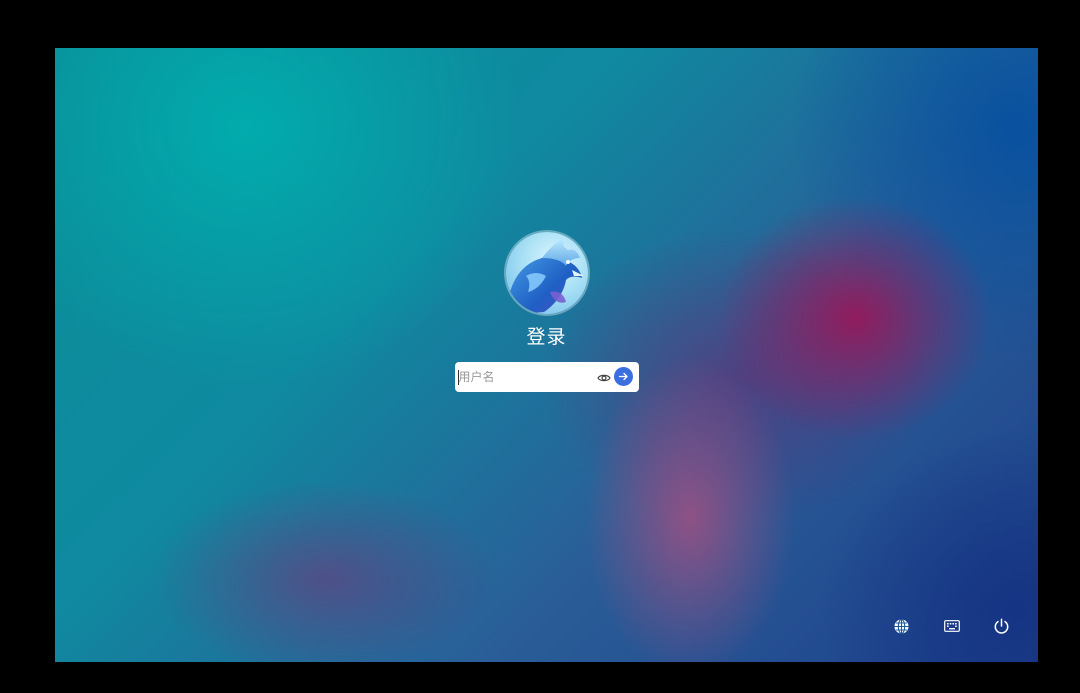  Describe the element at coordinates (521, 377) in the screenshot. I see `username-input` at that location.